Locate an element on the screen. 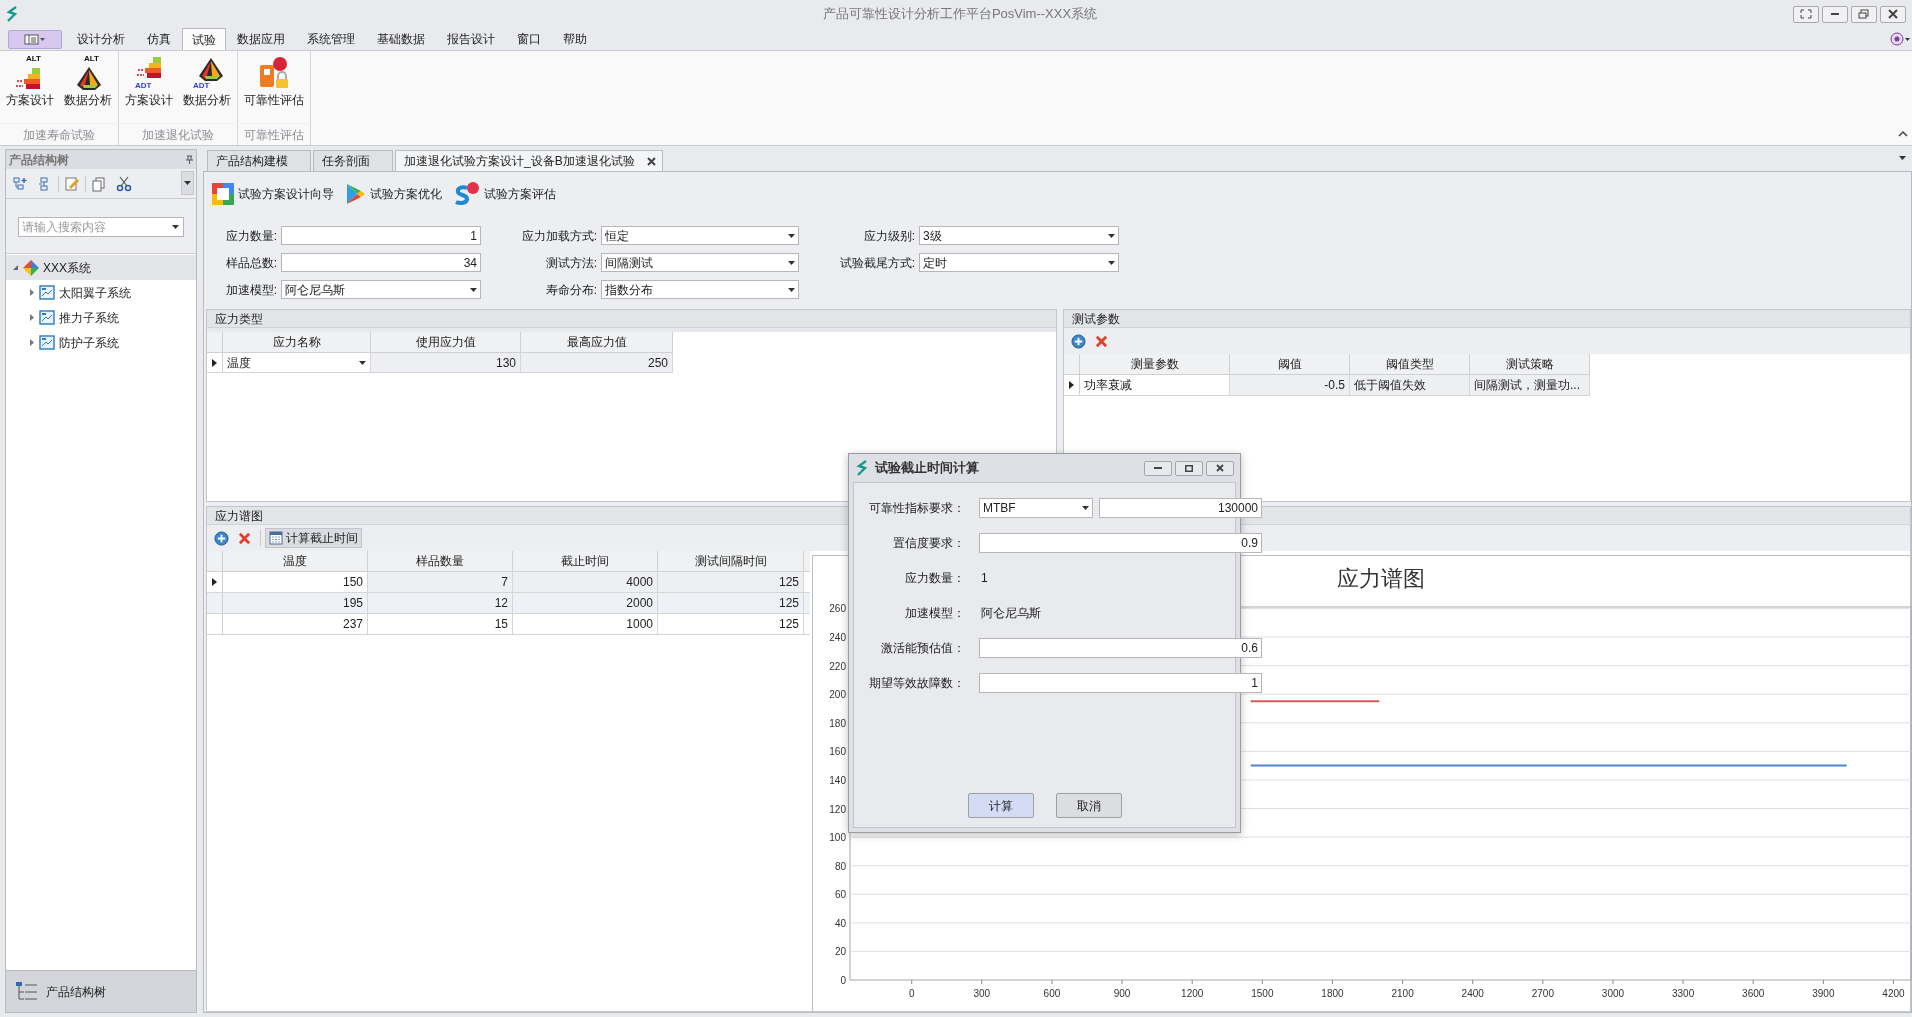  dialog-button: 计算 is located at coordinates (1000, 805).